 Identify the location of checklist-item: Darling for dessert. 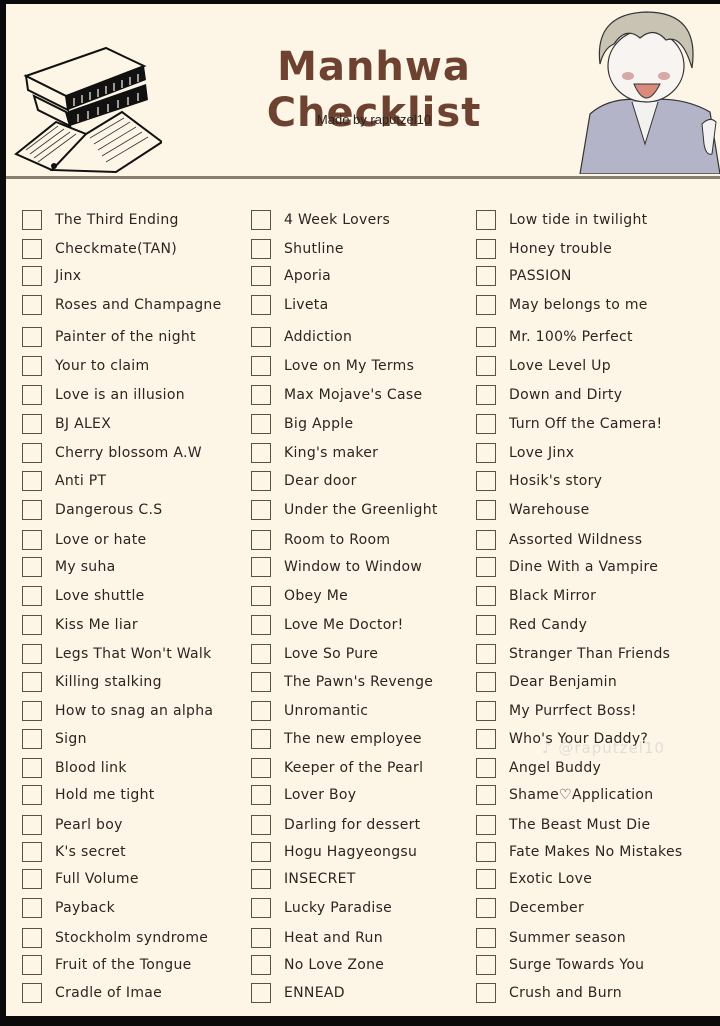
(335, 825).